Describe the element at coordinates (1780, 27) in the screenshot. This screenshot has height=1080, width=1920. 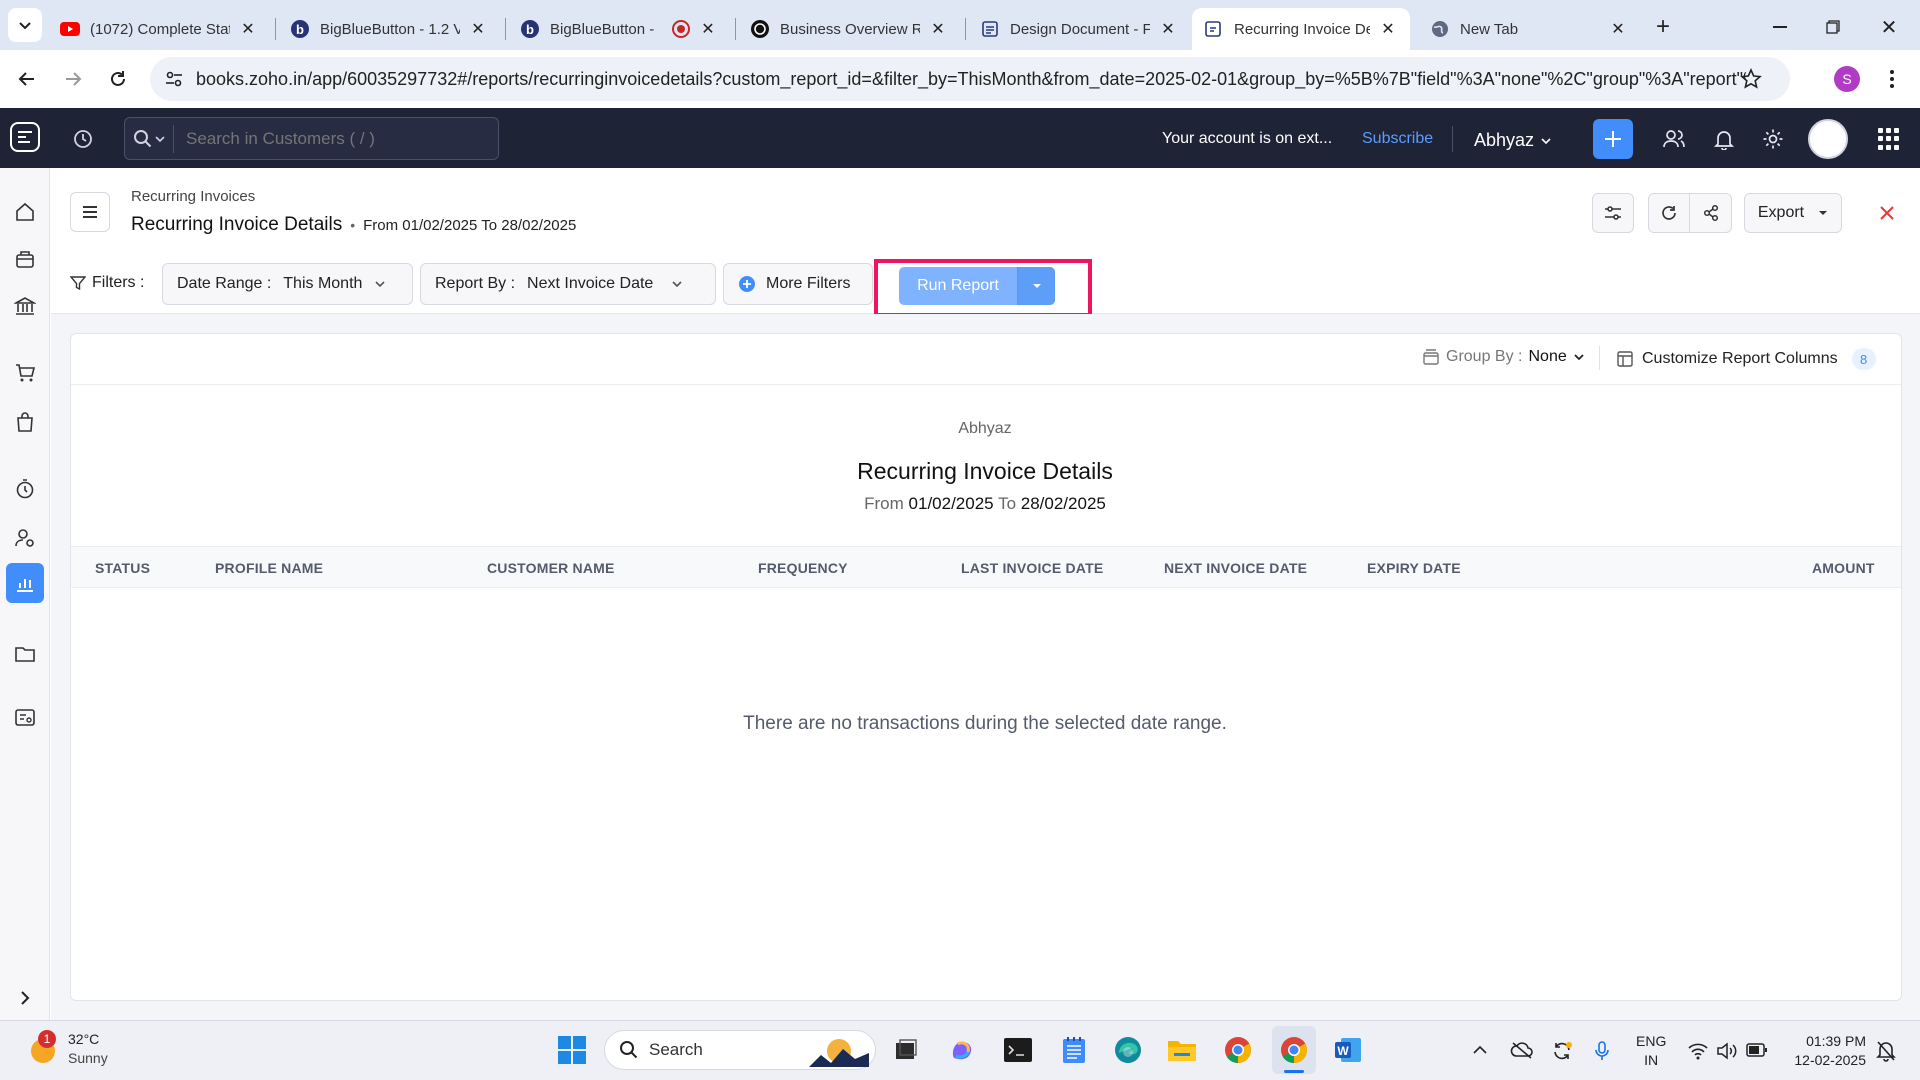
I see `minimize-button` at that location.